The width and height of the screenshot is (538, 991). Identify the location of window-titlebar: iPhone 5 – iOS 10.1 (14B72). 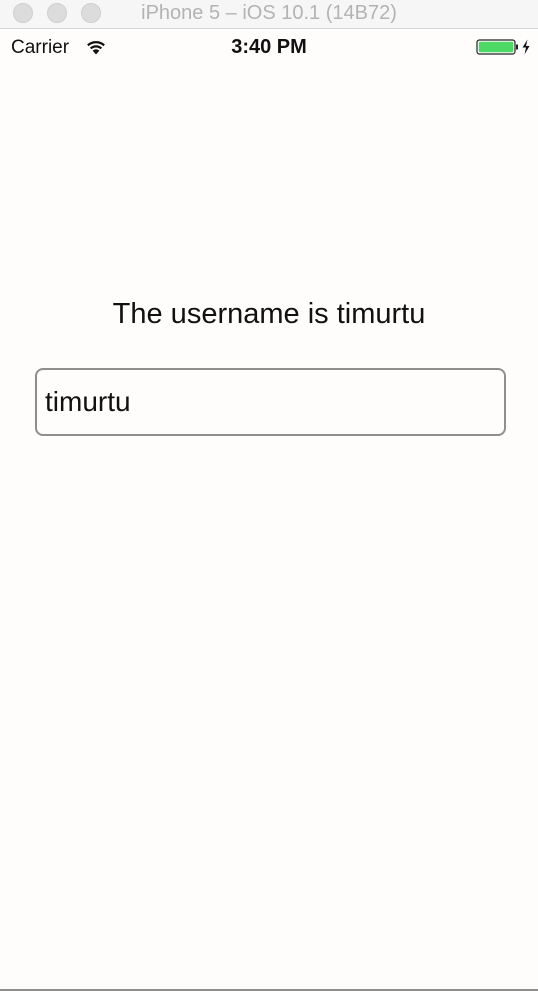
(269, 14).